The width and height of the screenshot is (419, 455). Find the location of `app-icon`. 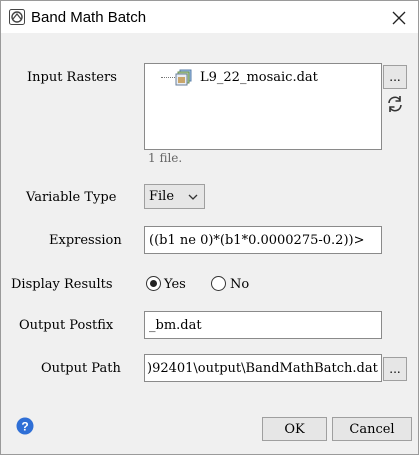

app-icon is located at coordinates (17, 17).